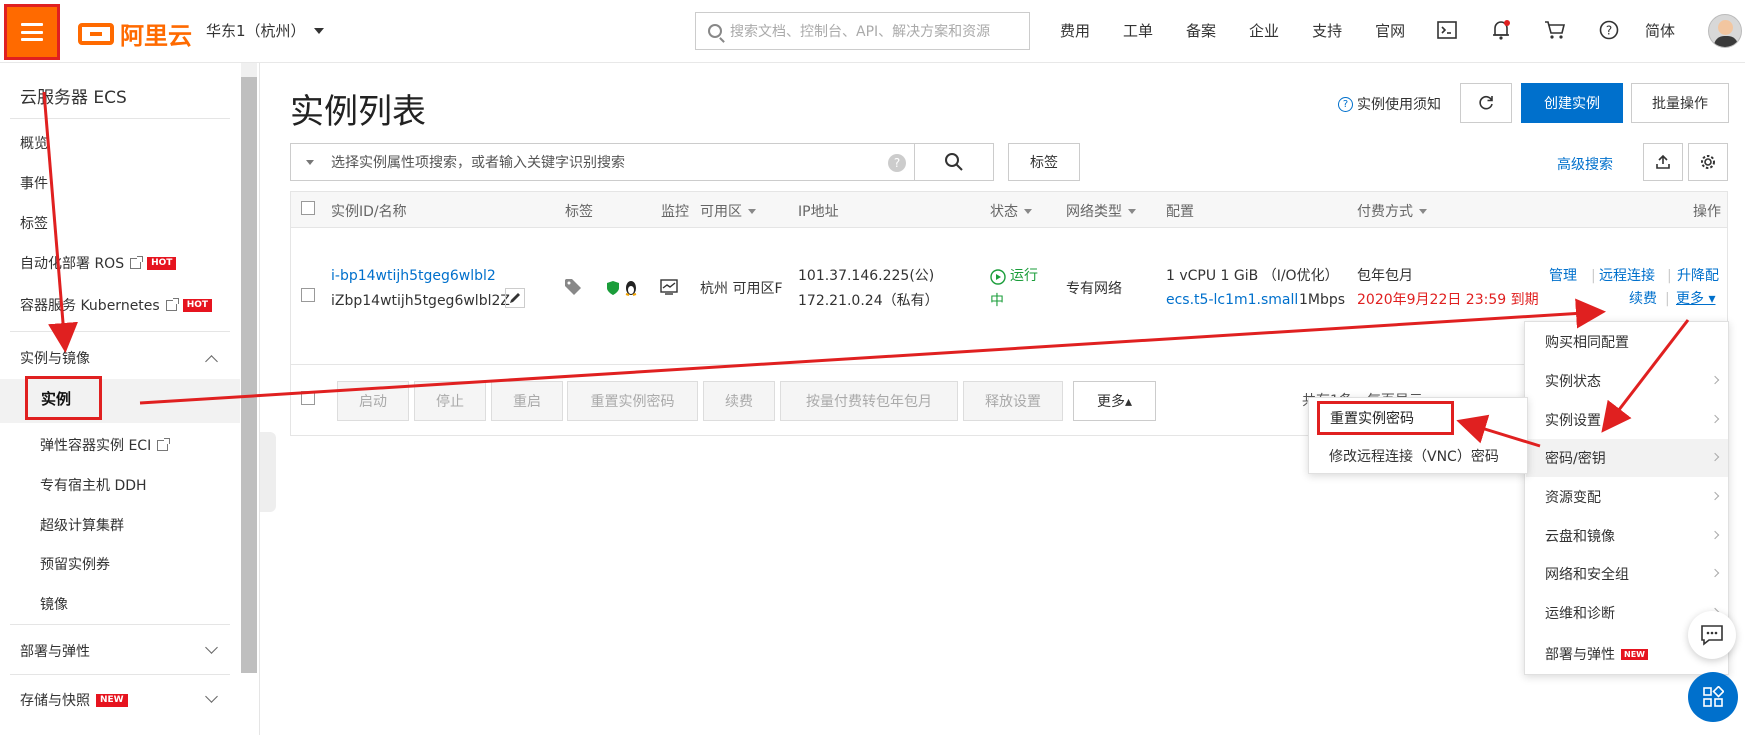 The height and width of the screenshot is (735, 1745). Describe the element at coordinates (1114, 401) in the screenshot. I see `footer-more-button: 更多▴` at that location.